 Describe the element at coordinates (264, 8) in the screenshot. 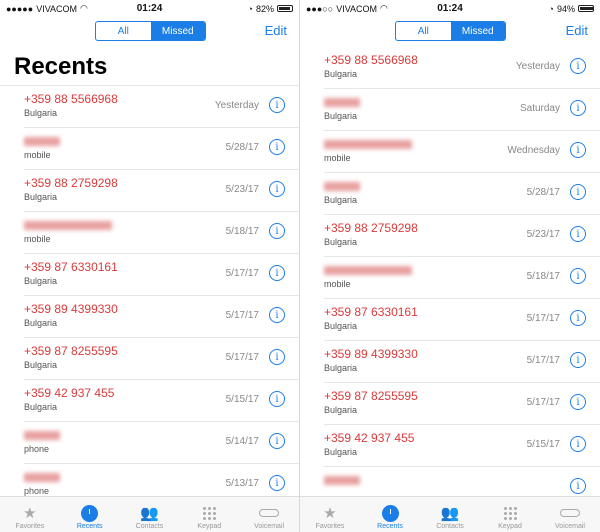

I see `battery-label: 82%` at that location.